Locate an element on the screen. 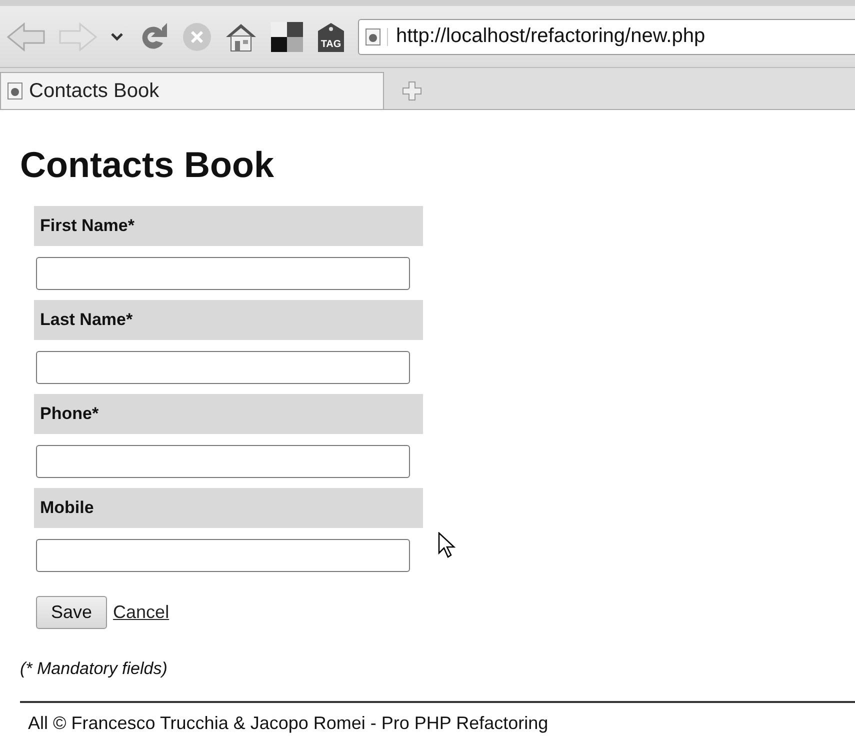 The image size is (855, 754). browser-tab: Contacts Book is located at coordinates (192, 90).